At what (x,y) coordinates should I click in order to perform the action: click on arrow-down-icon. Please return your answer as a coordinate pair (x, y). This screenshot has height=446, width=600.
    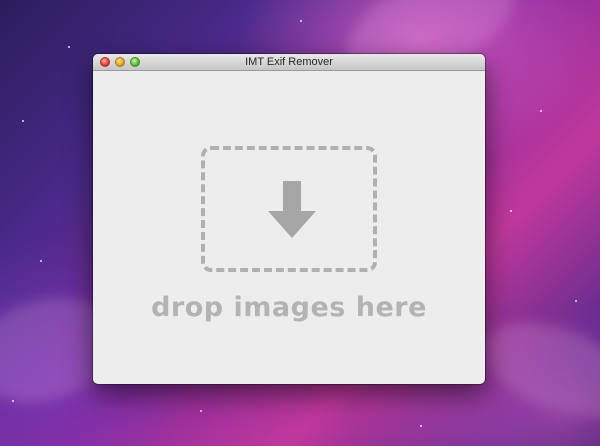
    Looking at the image, I should click on (292, 209).